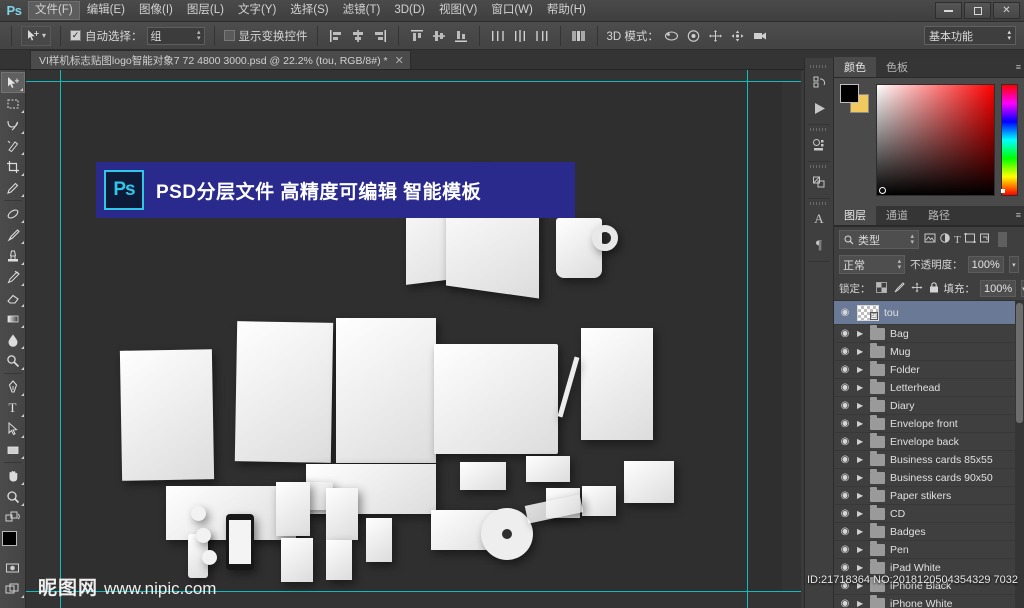 This screenshot has width=1024, height=608. Describe the element at coordinates (13, 297) in the screenshot. I see `tool-eraser` at that location.